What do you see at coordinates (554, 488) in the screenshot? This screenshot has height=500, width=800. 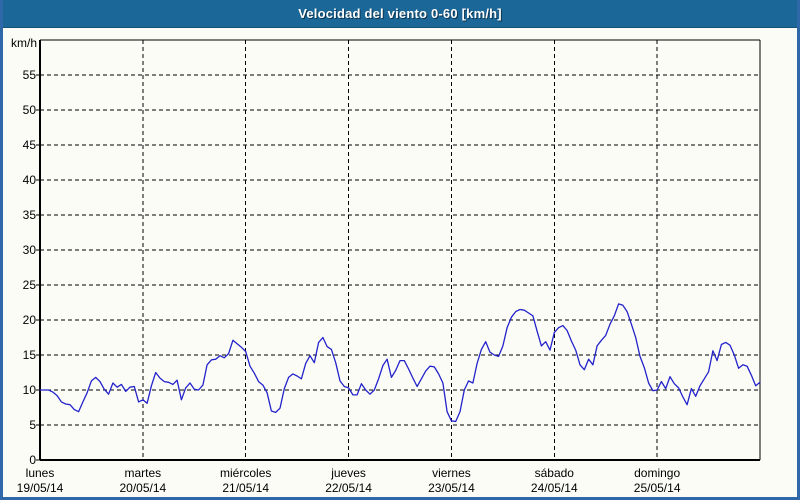 I see `day-date-label: 24/05/14` at bounding box center [554, 488].